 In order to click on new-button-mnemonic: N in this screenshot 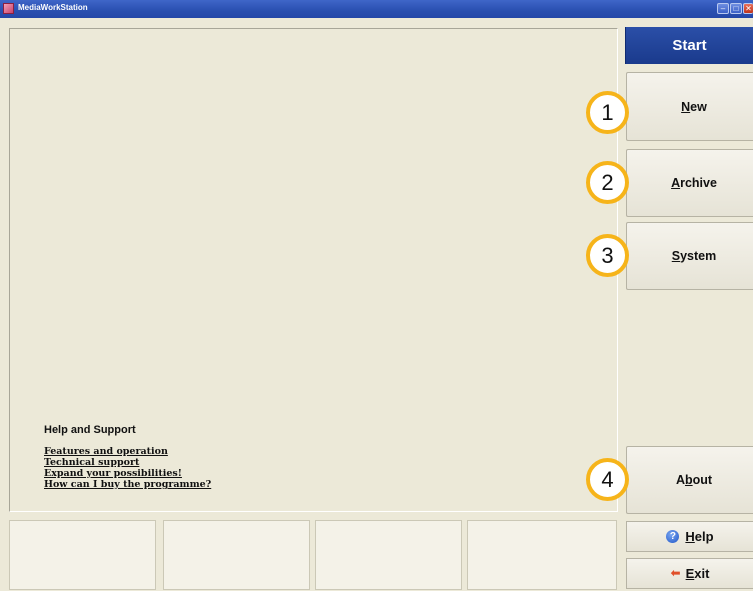, I will do `click(686, 106)`.